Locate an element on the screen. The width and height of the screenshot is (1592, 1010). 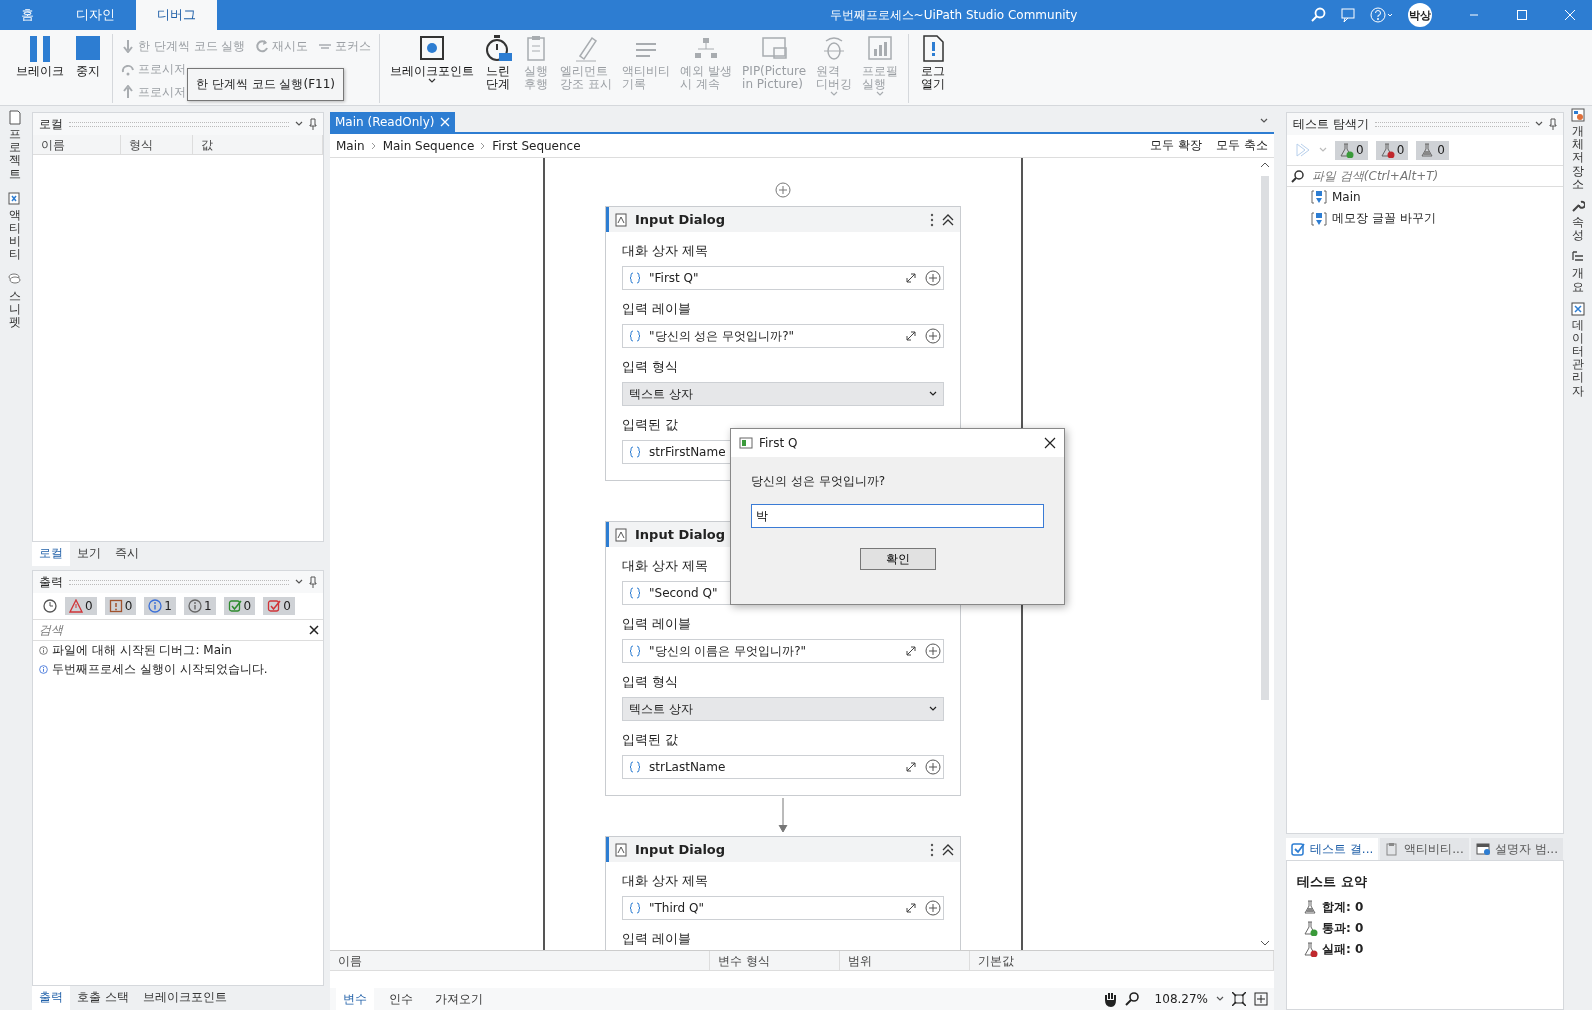
panel-tab: 인수 is located at coordinates (401, 998).